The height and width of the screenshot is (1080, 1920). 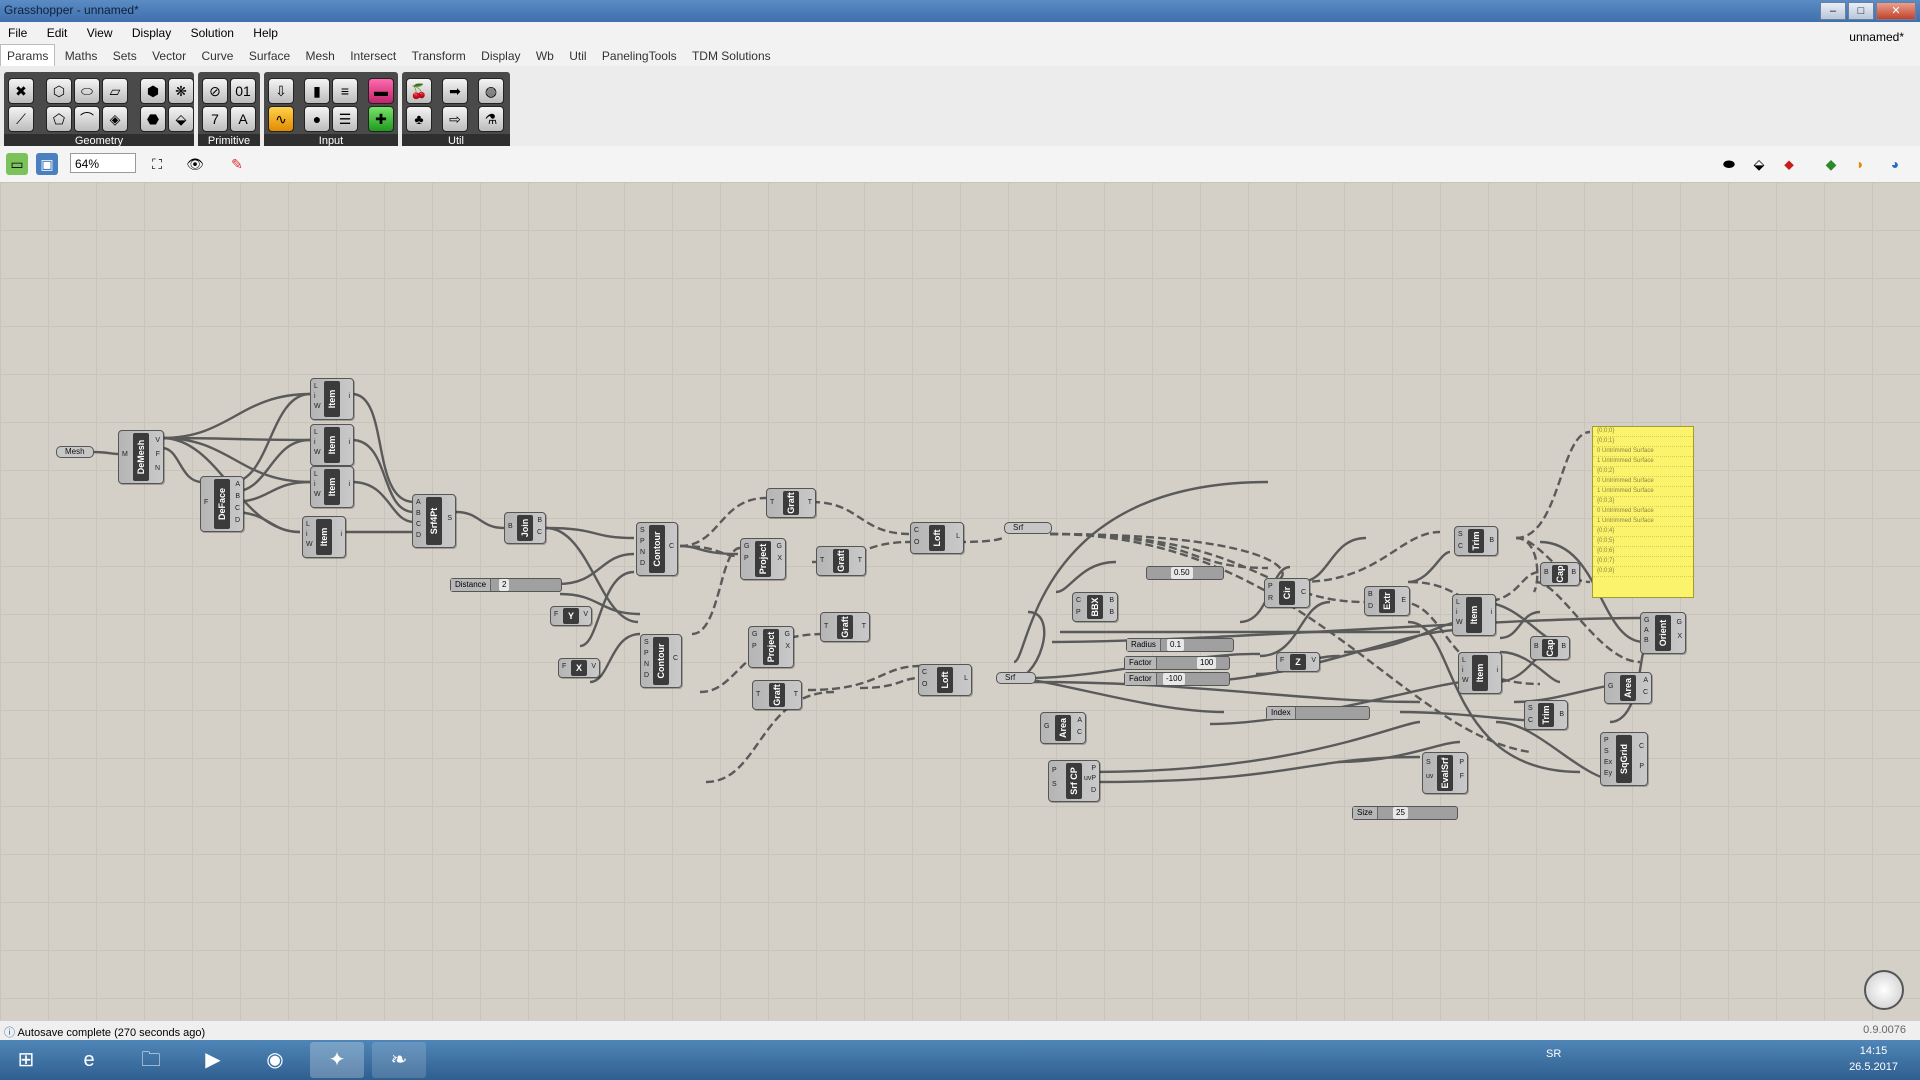 I want to click on unit-y-component: Y FV, so click(x=571, y=616).